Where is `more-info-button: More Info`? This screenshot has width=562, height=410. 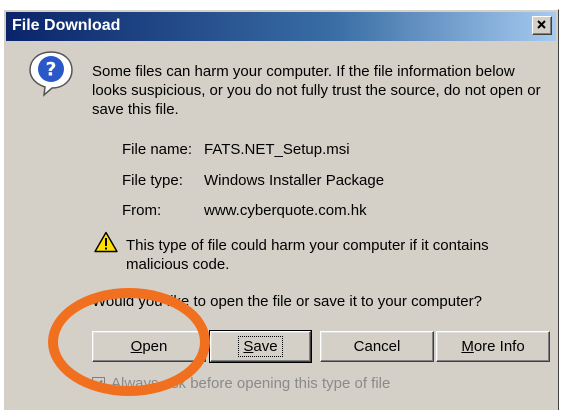
more-info-button: More Info is located at coordinates (493, 346).